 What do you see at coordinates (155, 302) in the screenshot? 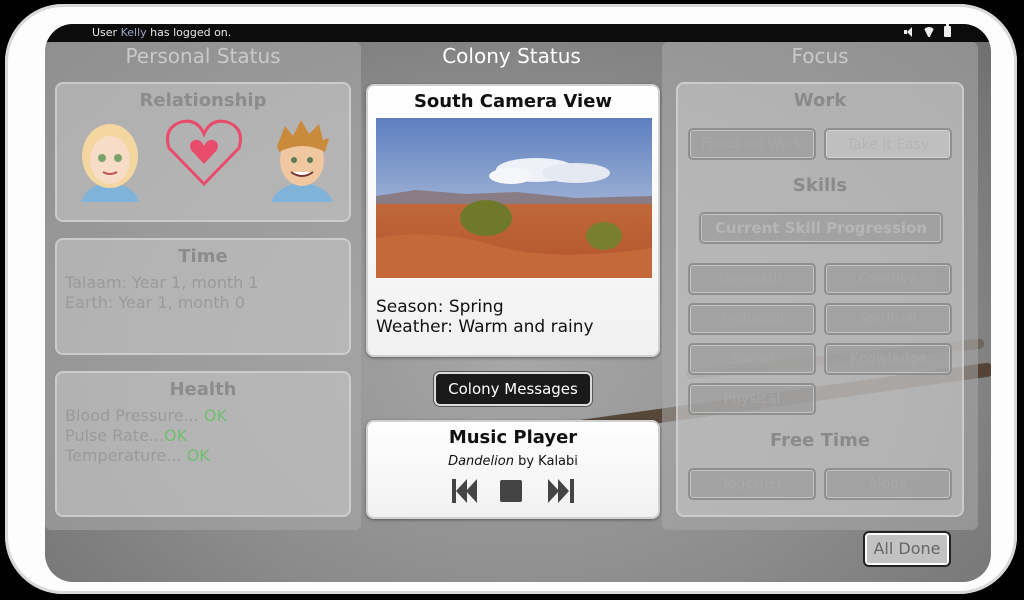
I see `earth-date: Earth: Year 1, month 0` at bounding box center [155, 302].